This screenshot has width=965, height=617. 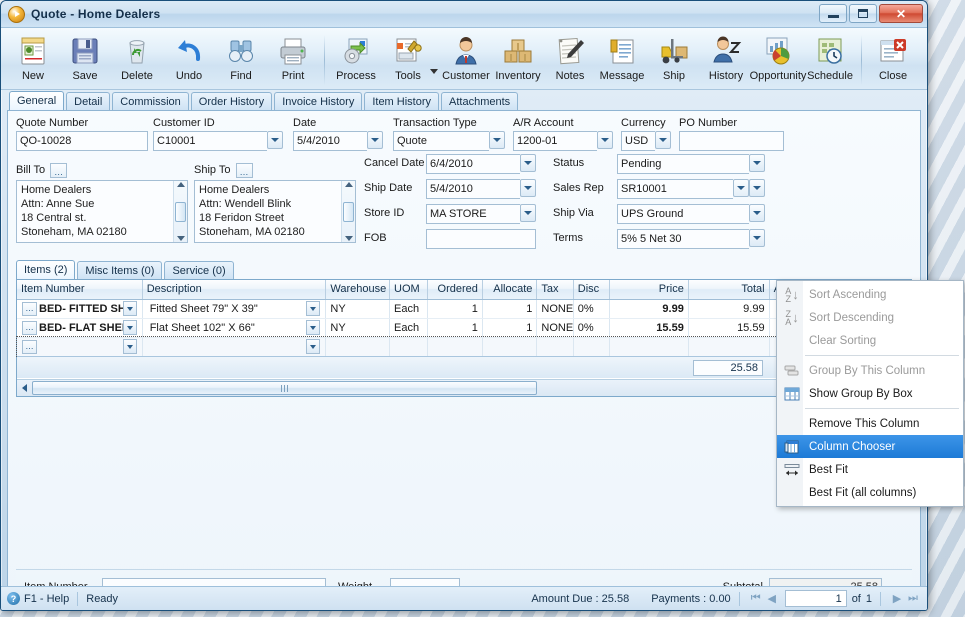 I want to click on ar-account-combo: 1200-01, so click(x=563, y=141).